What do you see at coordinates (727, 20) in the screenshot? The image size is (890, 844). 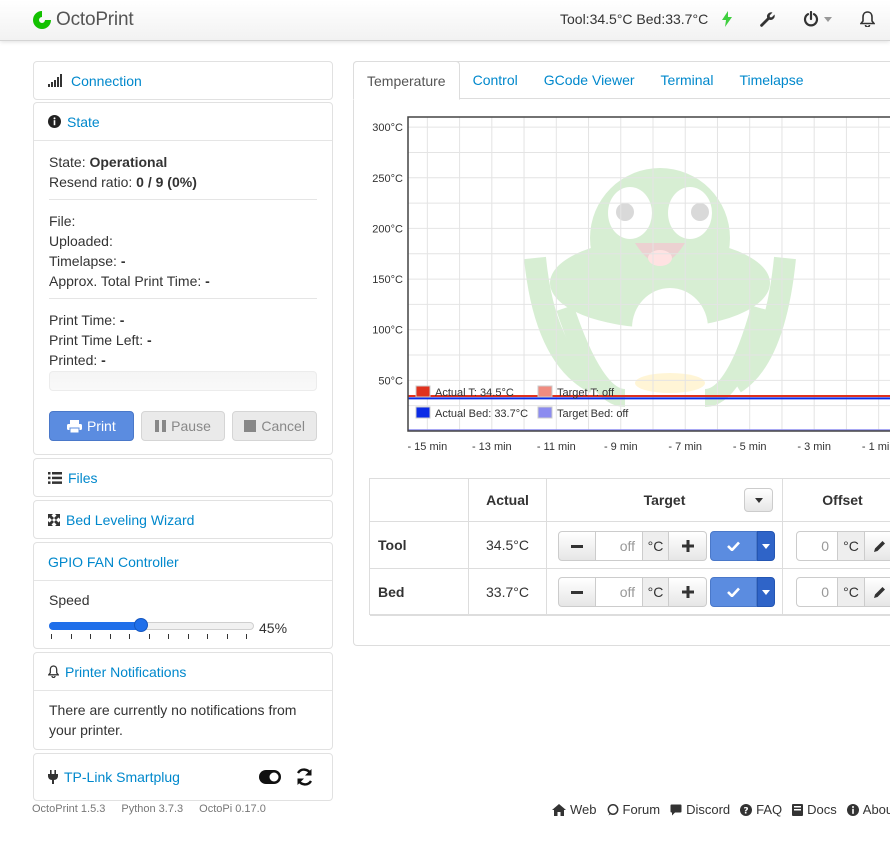 I see `lightning-icon` at bounding box center [727, 20].